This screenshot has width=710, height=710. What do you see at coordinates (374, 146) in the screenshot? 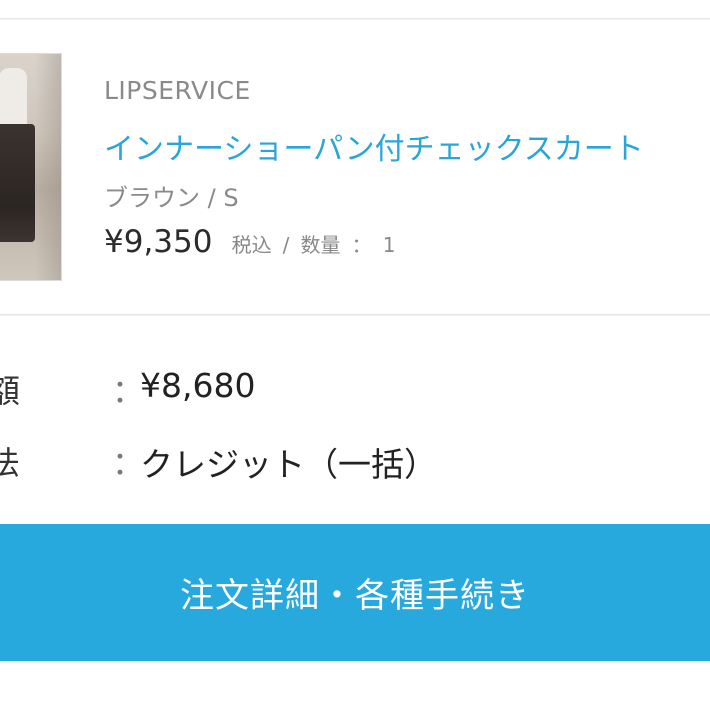
I see `product-name-link: インナーショーパン付チェックスカート` at bounding box center [374, 146].